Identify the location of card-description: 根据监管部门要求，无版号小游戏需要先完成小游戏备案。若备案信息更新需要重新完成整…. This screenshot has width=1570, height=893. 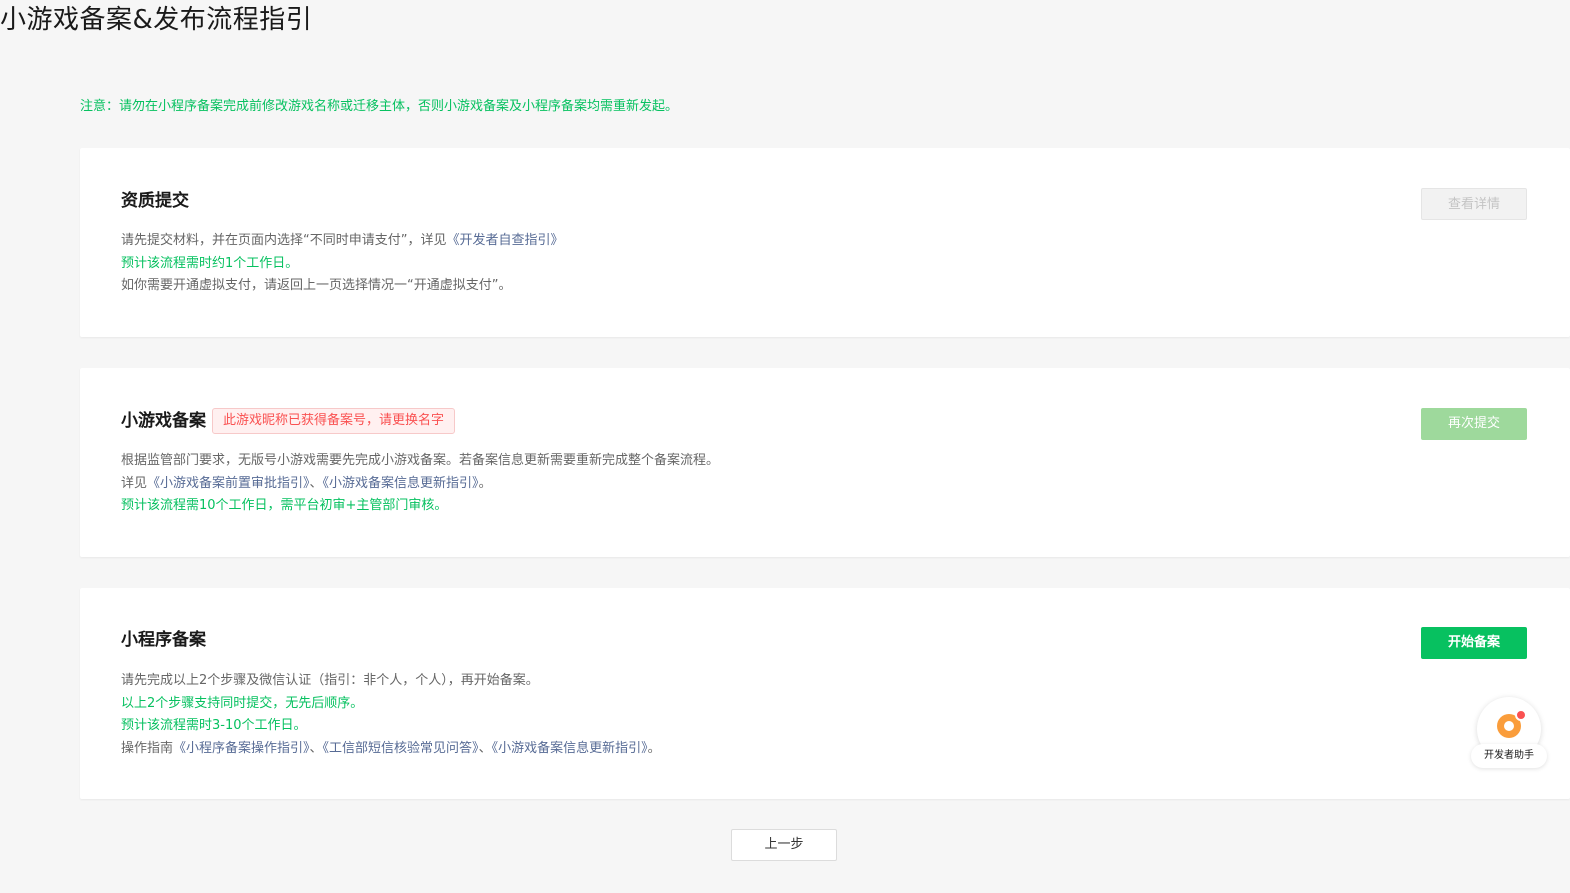
(420, 484).